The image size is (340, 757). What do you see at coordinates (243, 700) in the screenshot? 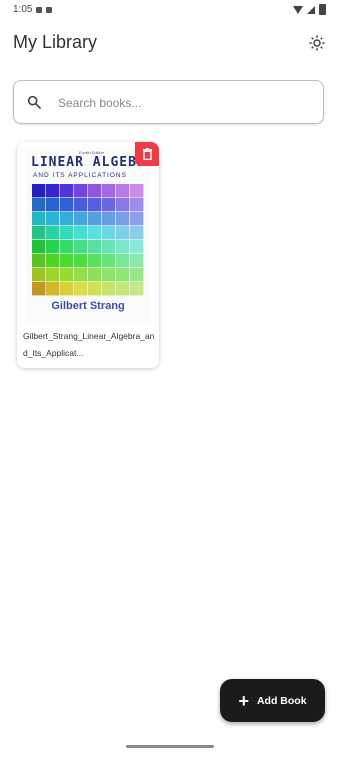
I see `plus-icon: +` at bounding box center [243, 700].